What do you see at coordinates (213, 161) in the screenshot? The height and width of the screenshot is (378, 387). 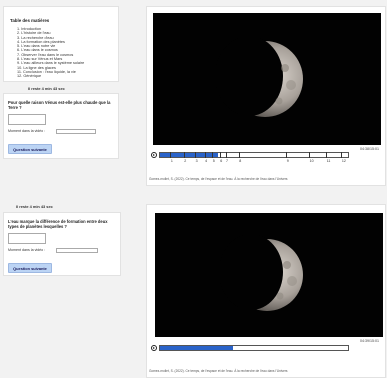 I see `chapter-tick-label: 5` at bounding box center [213, 161].